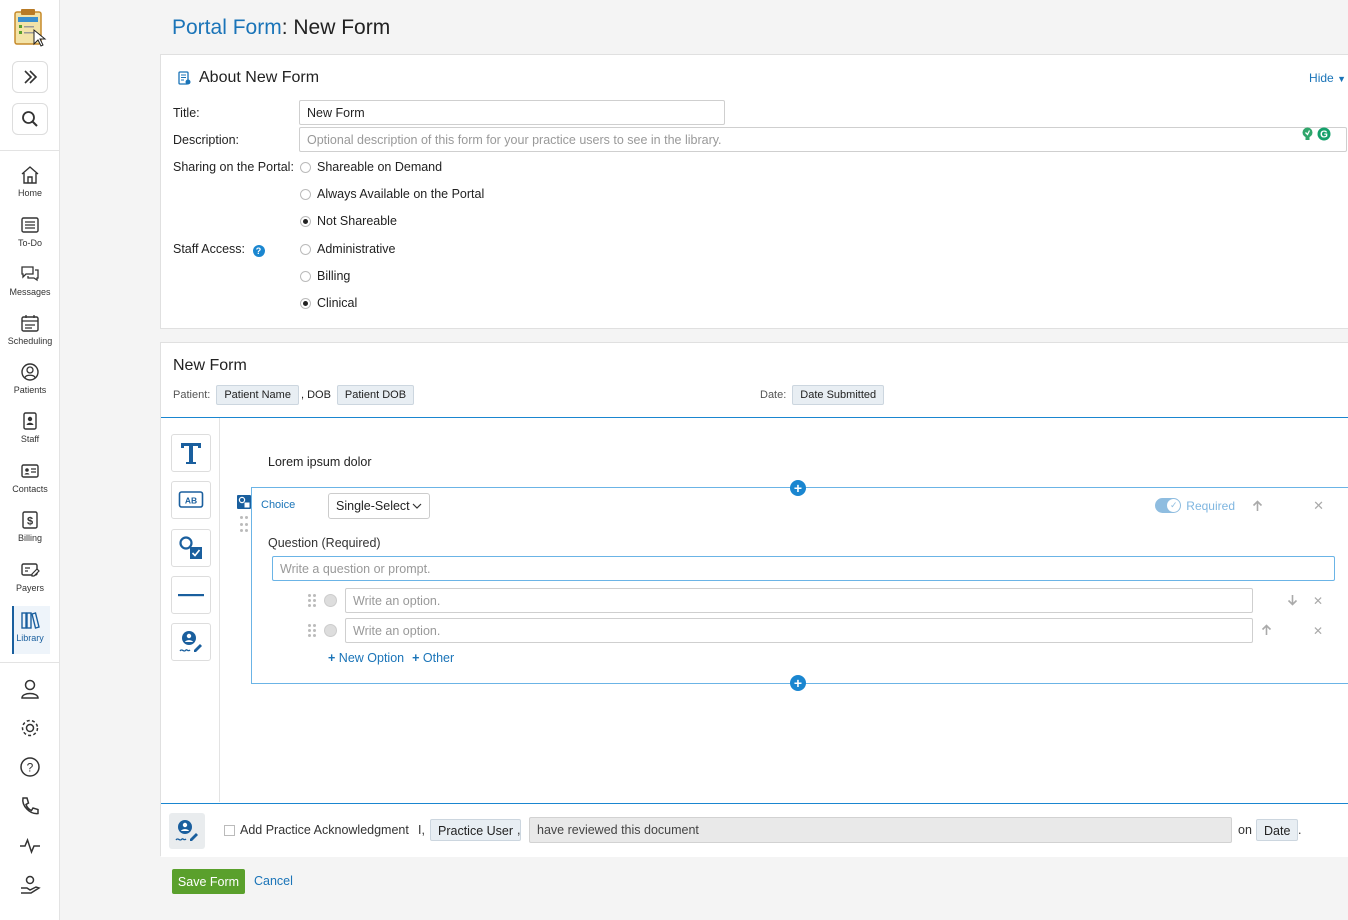  What do you see at coordinates (371, 658) in the screenshot?
I see `new-option-label: New Option` at bounding box center [371, 658].